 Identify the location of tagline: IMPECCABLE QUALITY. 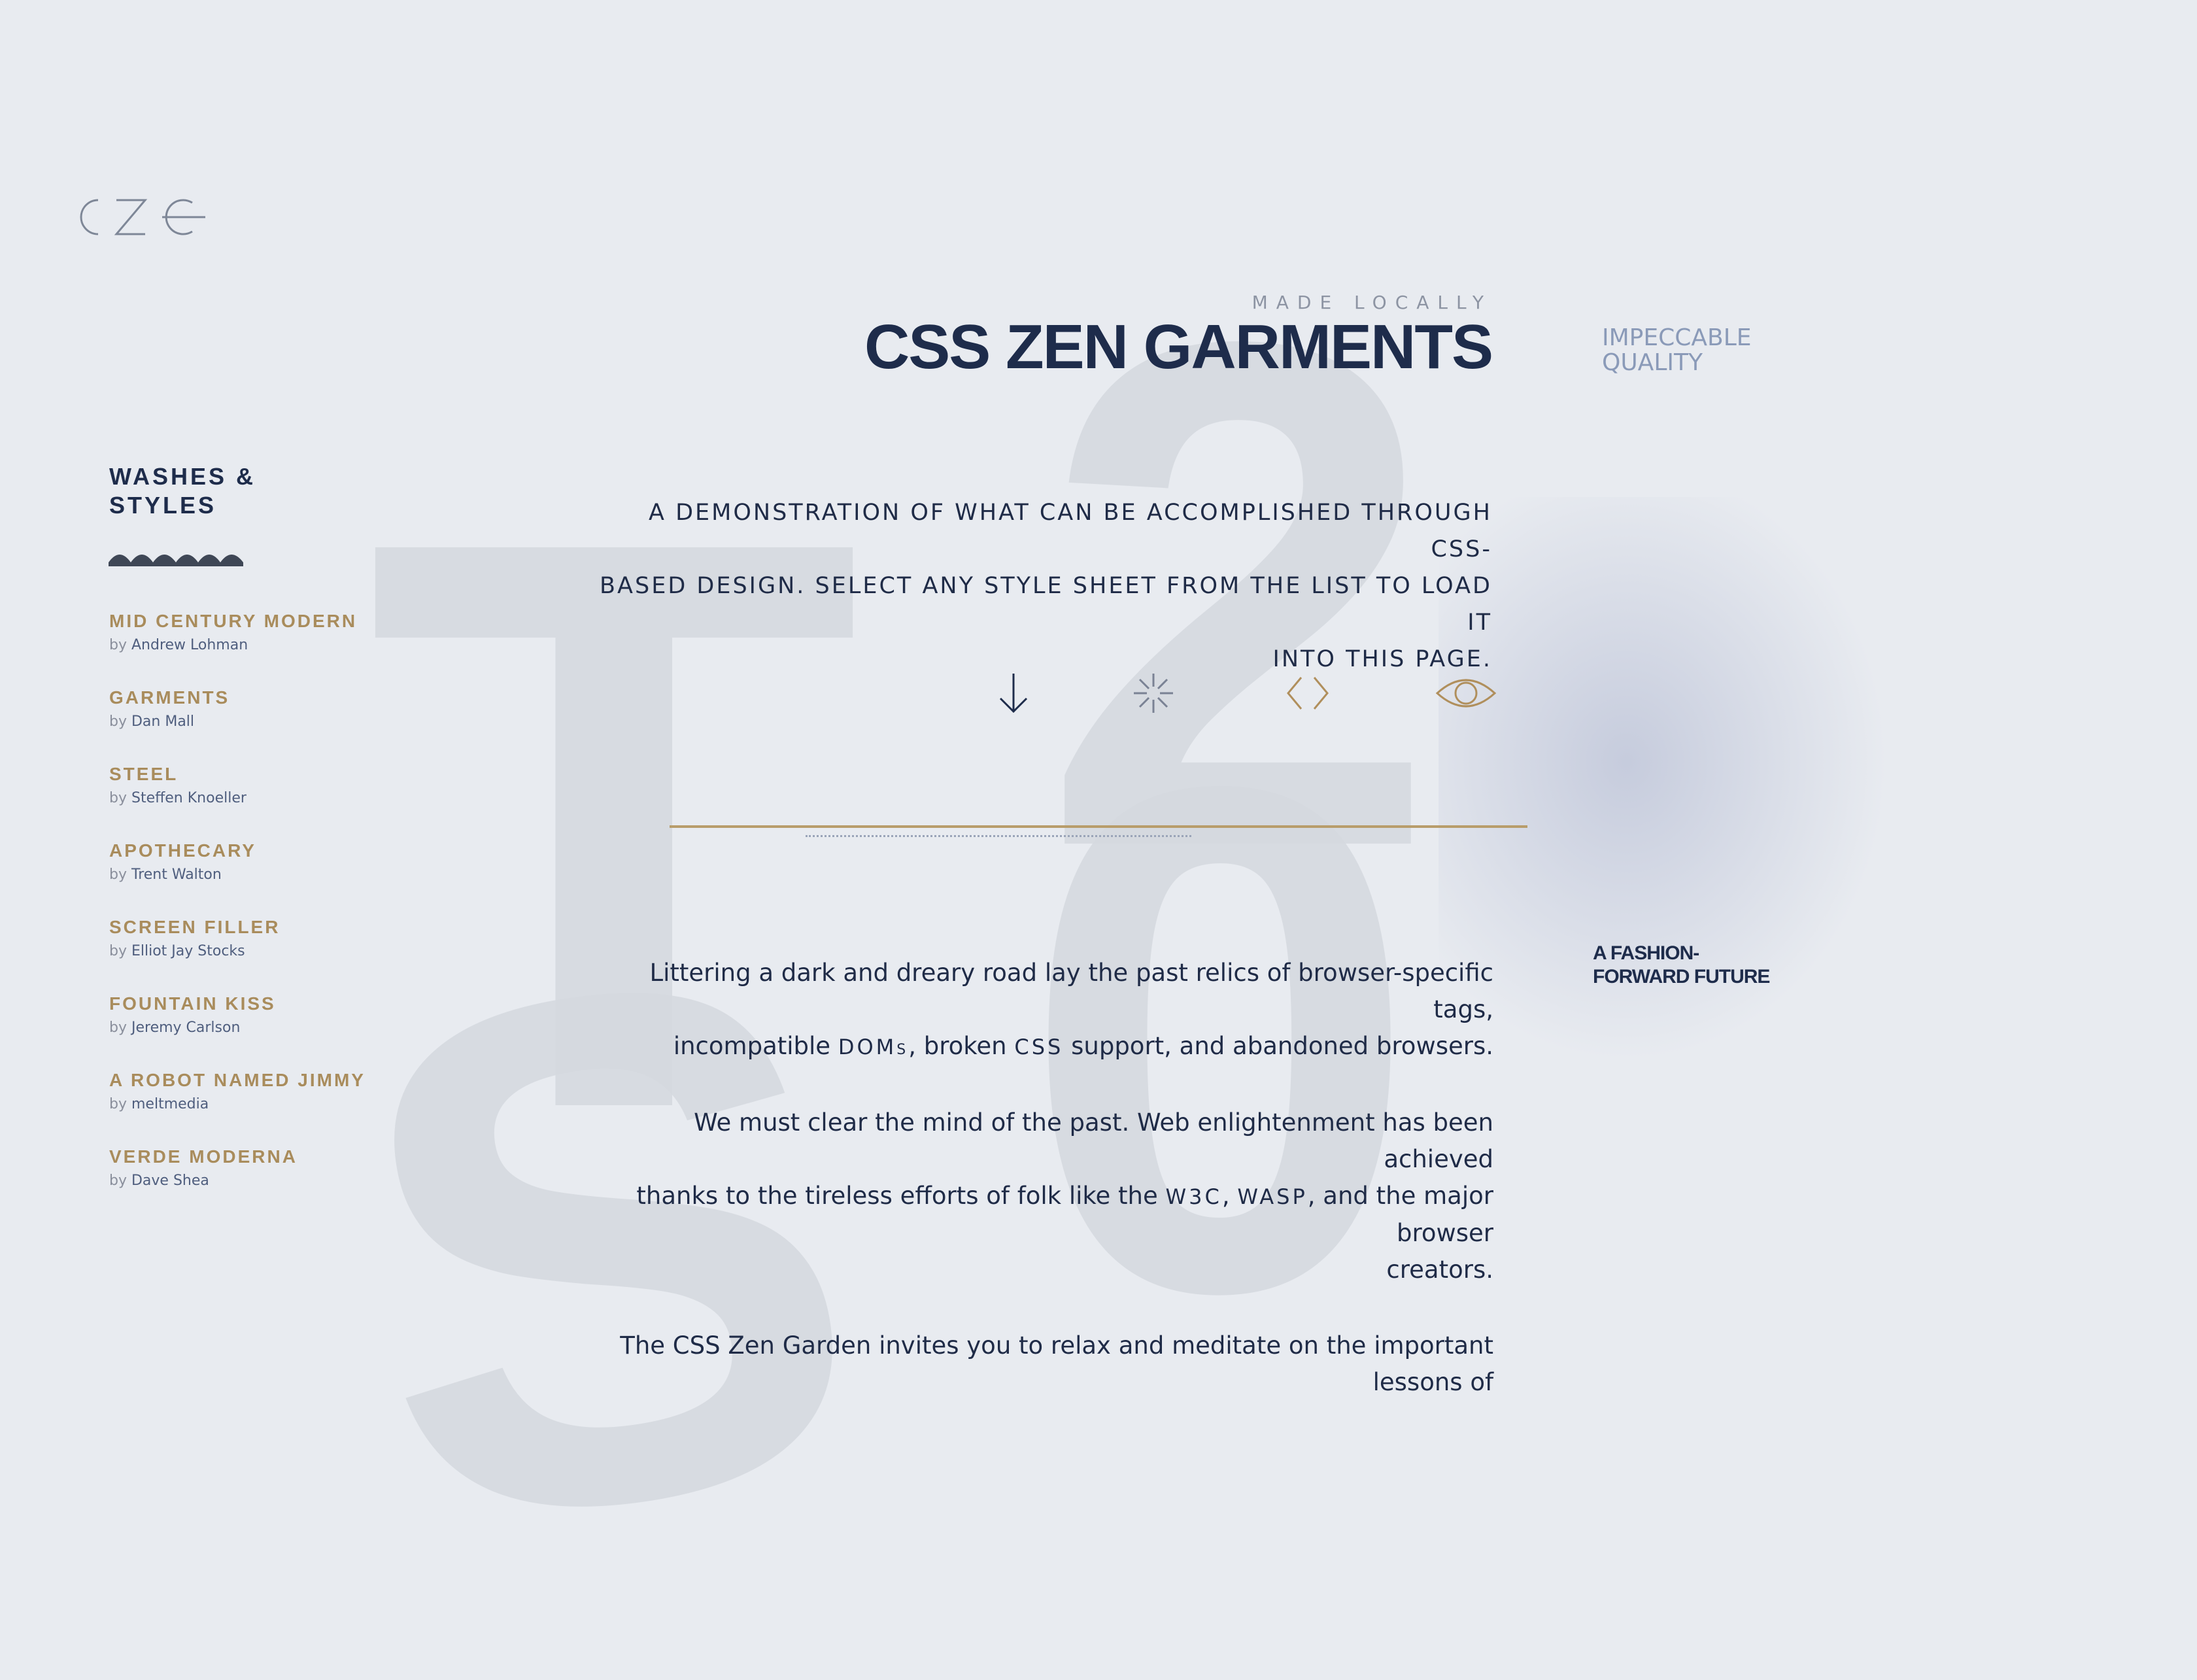
(1687, 350).